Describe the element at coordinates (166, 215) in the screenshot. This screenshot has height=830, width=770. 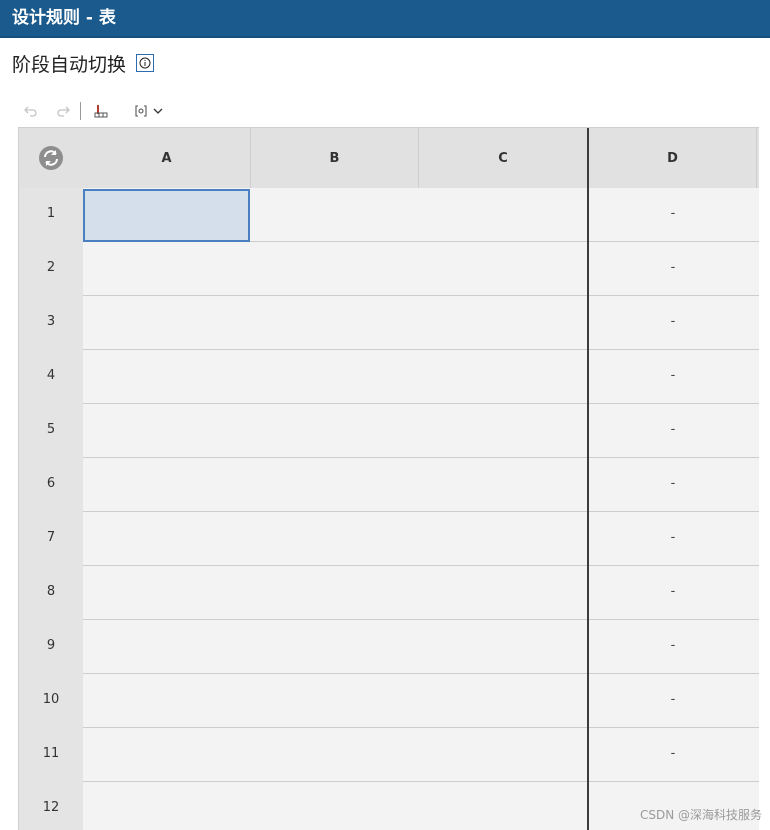
I see `selected-cell-a1` at that location.